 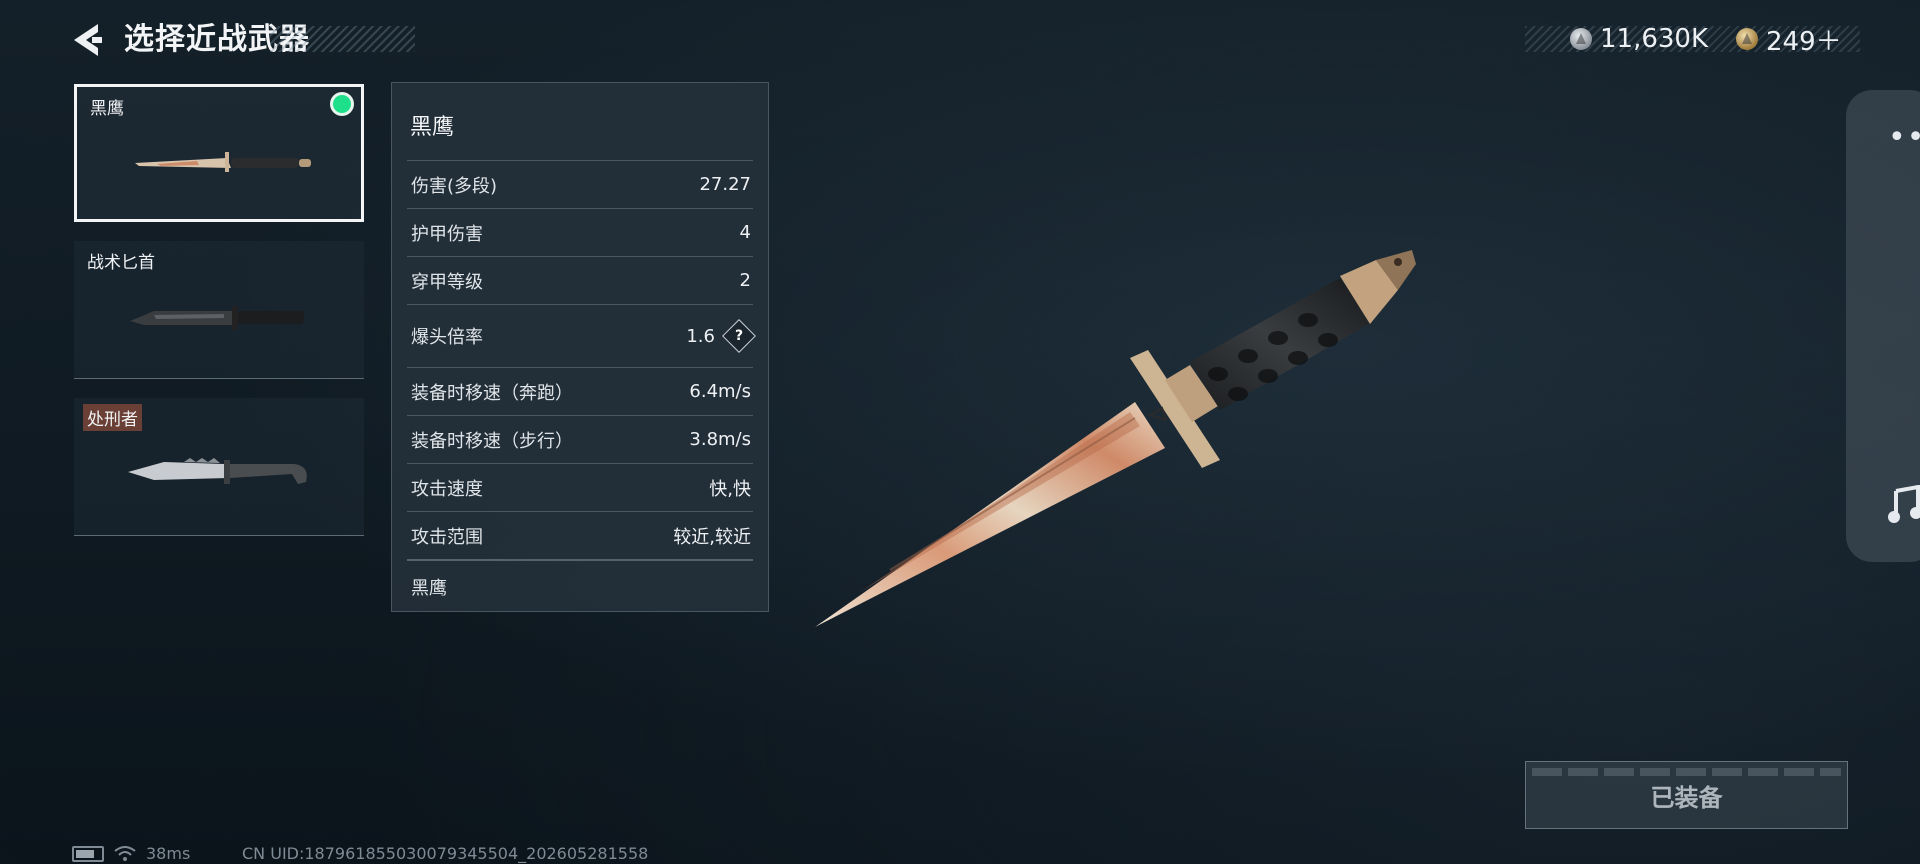 What do you see at coordinates (492, 441) in the screenshot?
I see `stat-label: 装备时移速（步行）` at bounding box center [492, 441].